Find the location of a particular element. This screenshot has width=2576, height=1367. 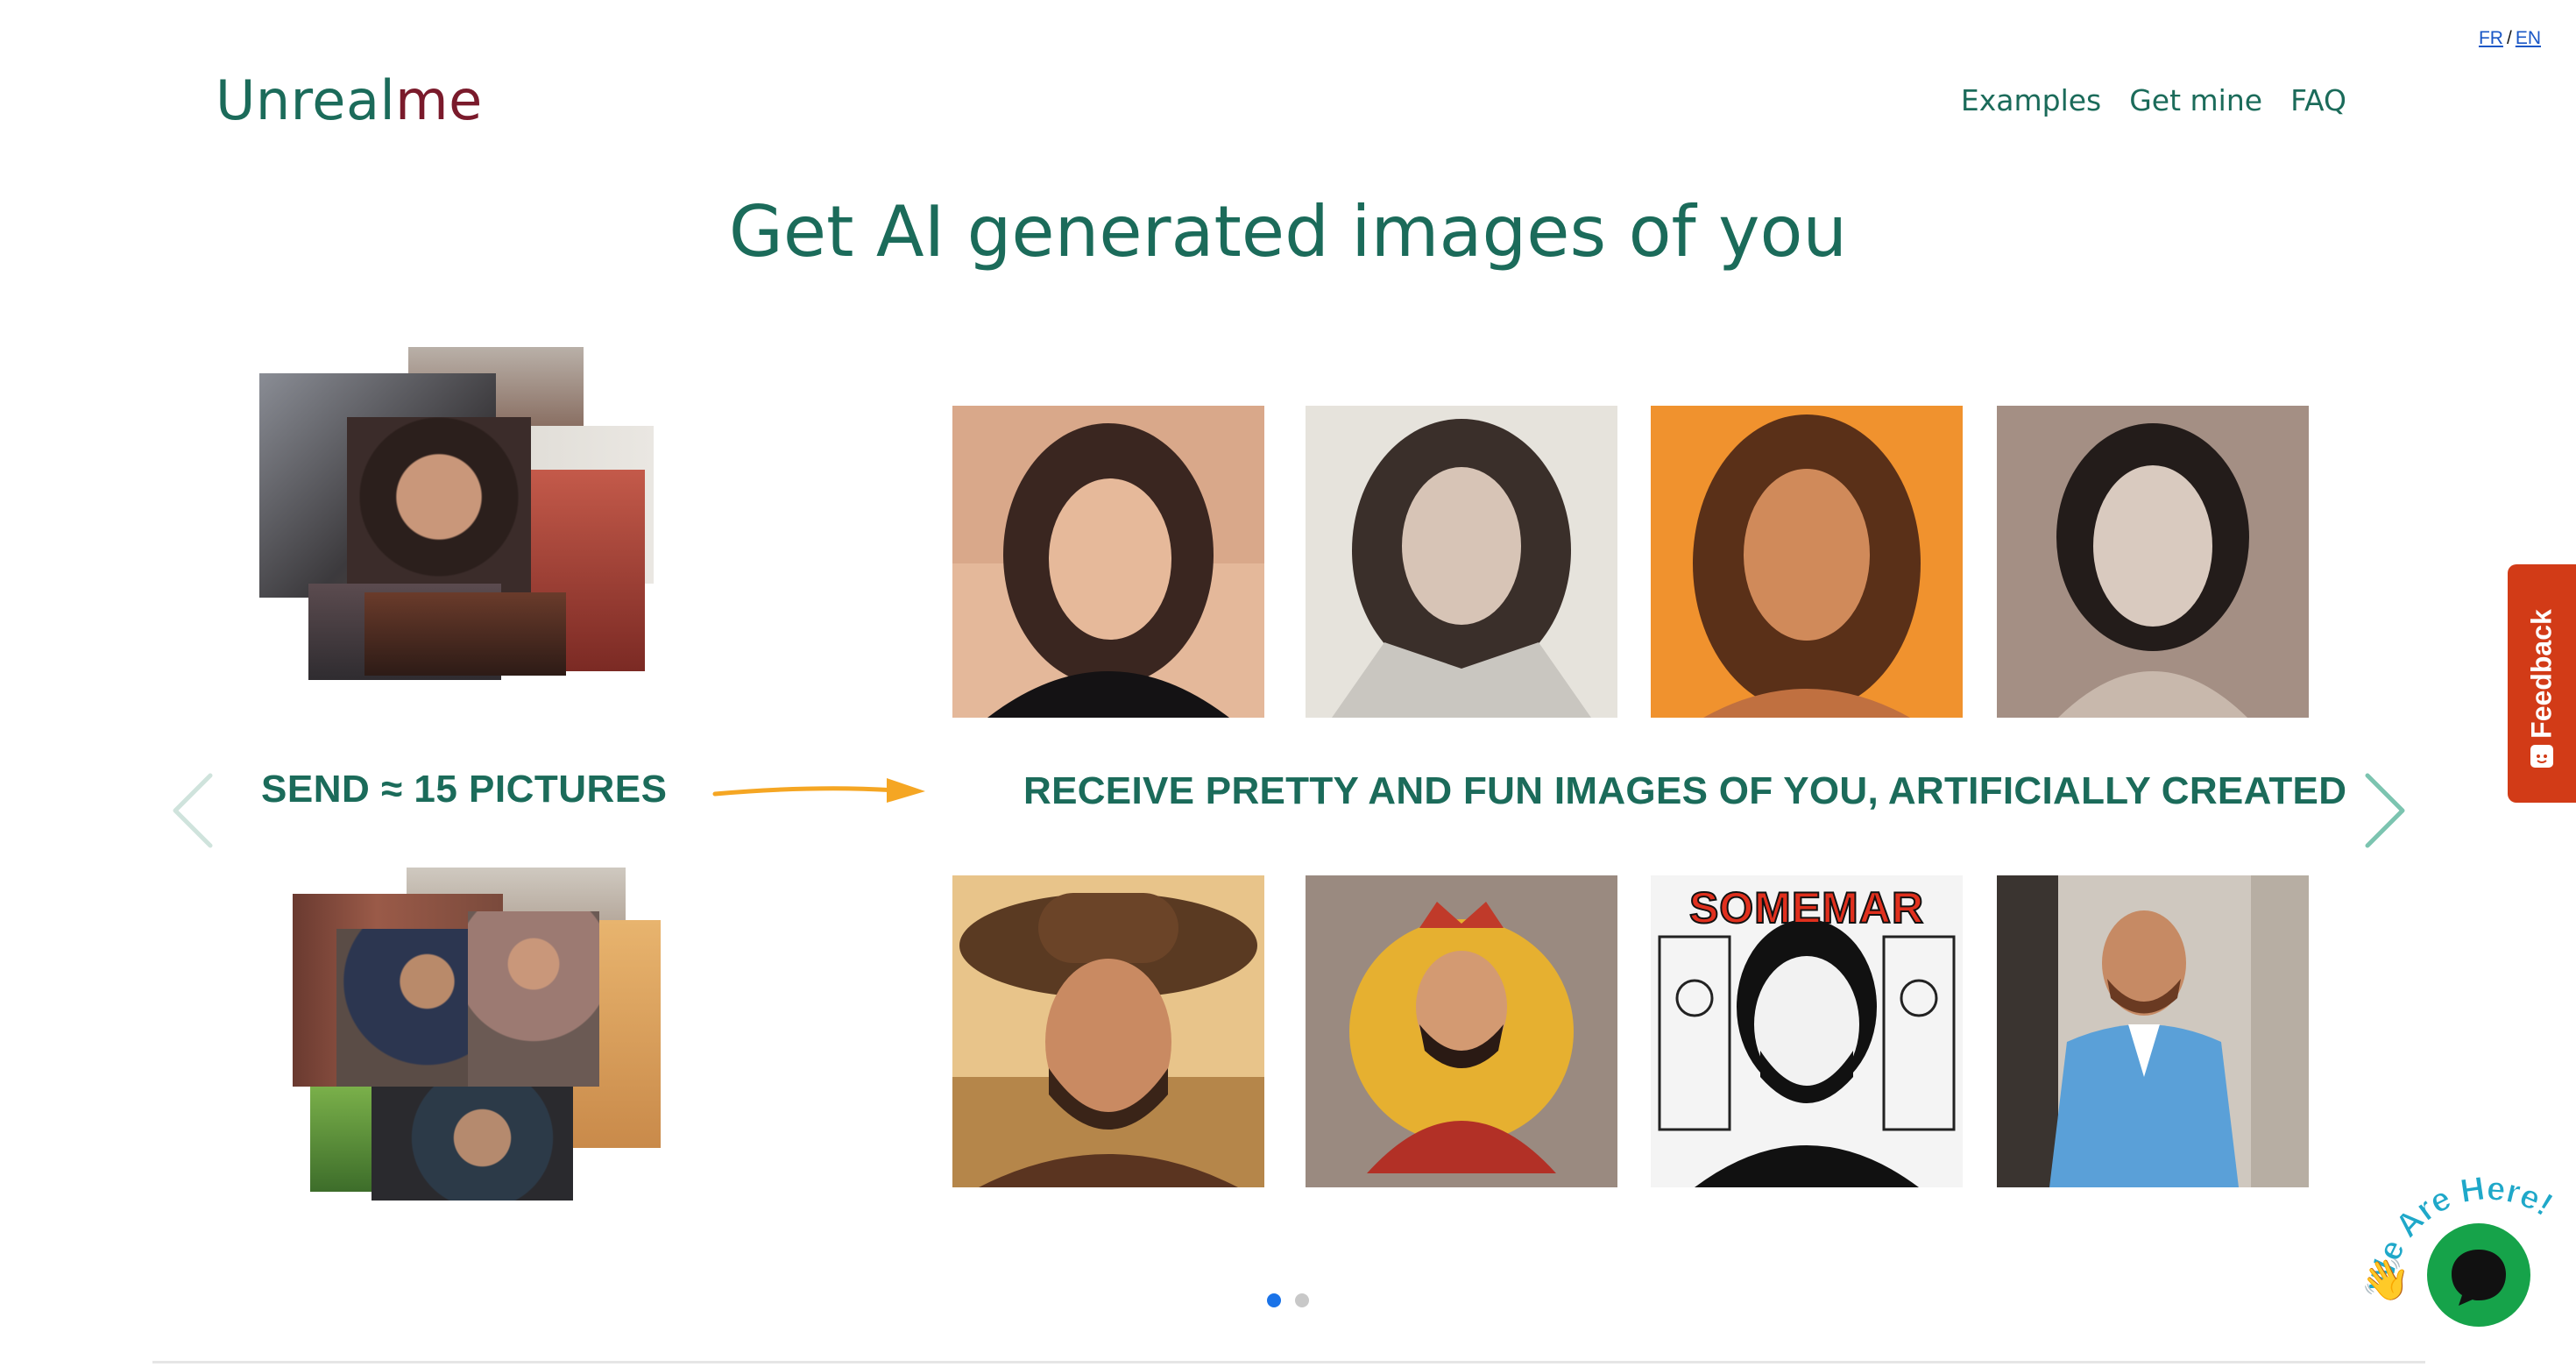

chevron-left-icon is located at coordinates (193, 810).